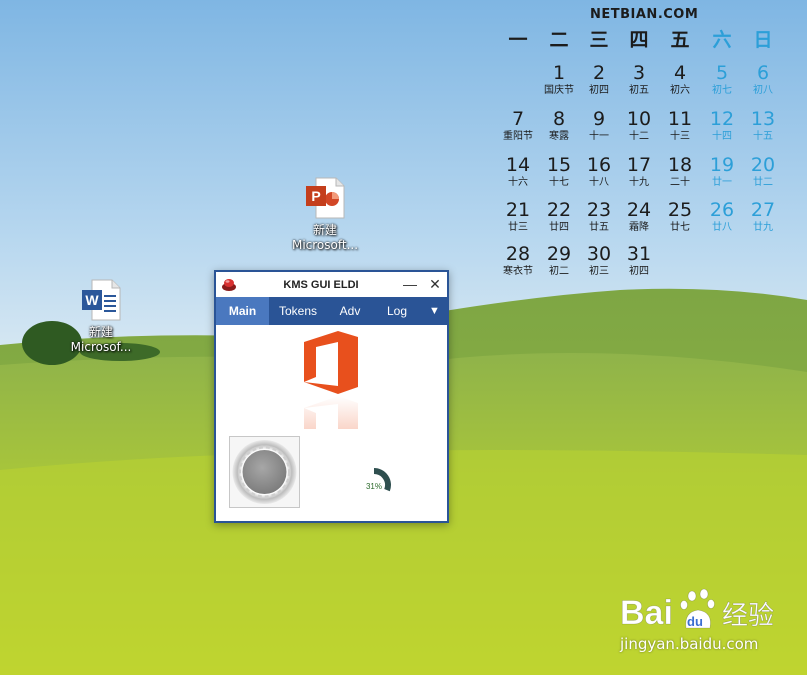  I want to click on watermark-url: jingyan.baidu.com, so click(689, 644).